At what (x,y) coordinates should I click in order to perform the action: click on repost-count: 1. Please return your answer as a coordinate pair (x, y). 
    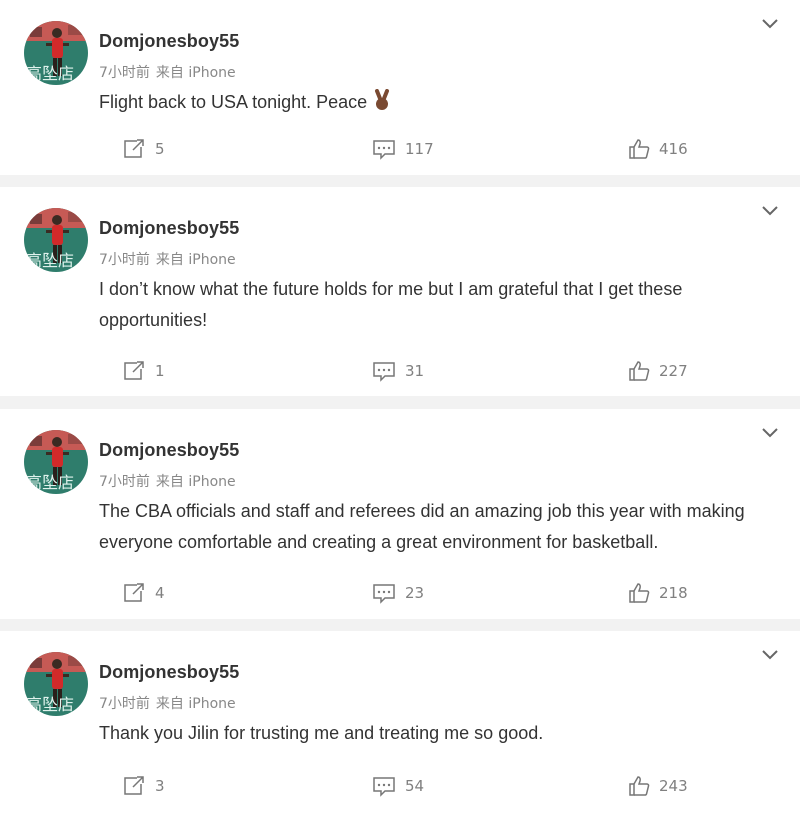
    Looking at the image, I should click on (160, 371).